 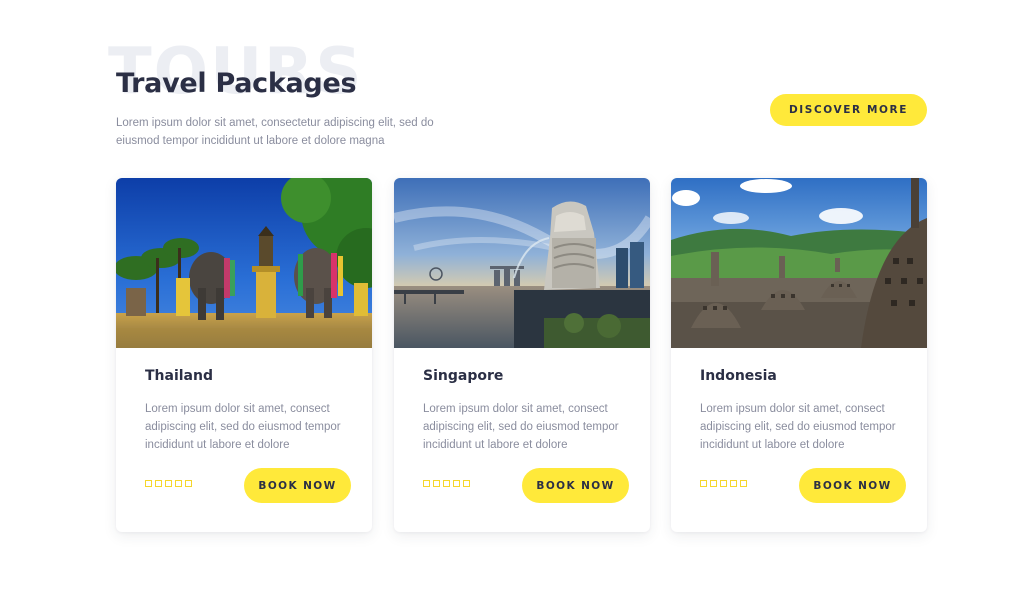 What do you see at coordinates (244, 263) in the screenshot?
I see `thailand-photo` at bounding box center [244, 263].